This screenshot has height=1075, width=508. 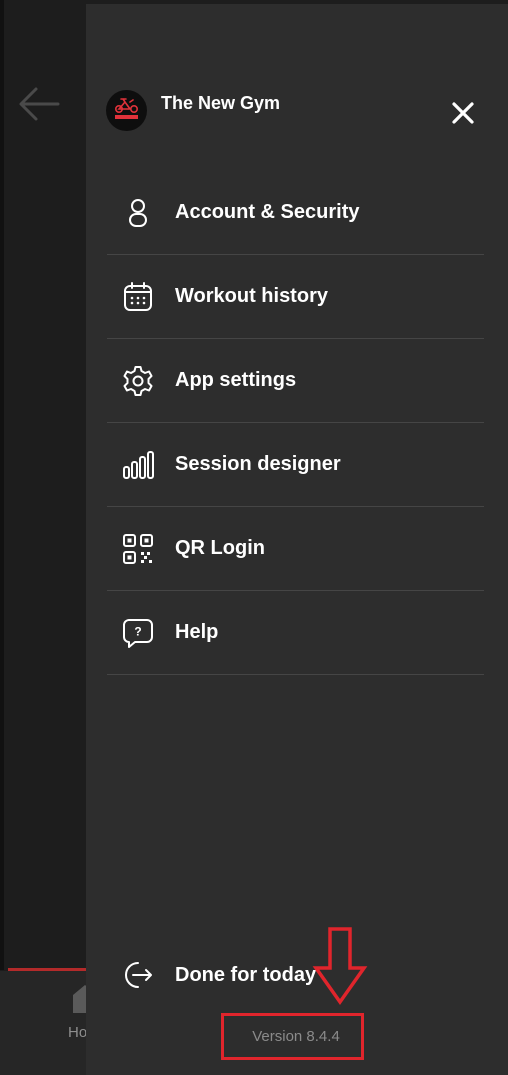 I want to click on qr-code-icon, so click(x=138, y=549).